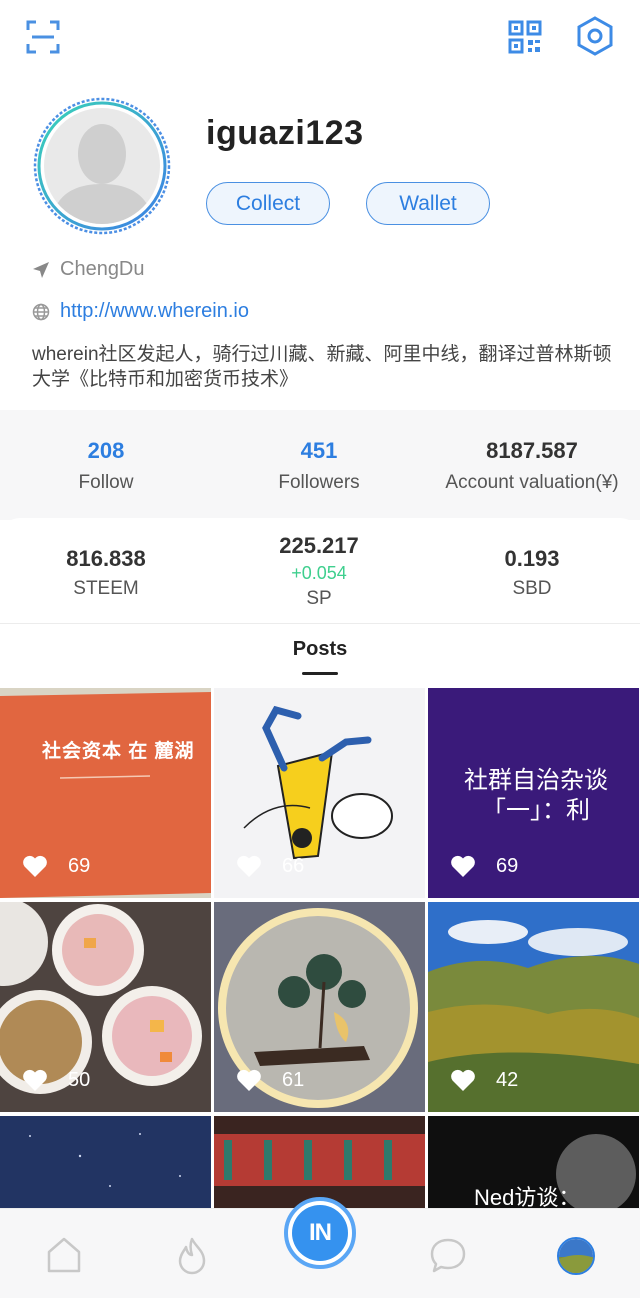 This screenshot has height=1298, width=640. Describe the element at coordinates (102, 166) in the screenshot. I see `avatar` at that location.